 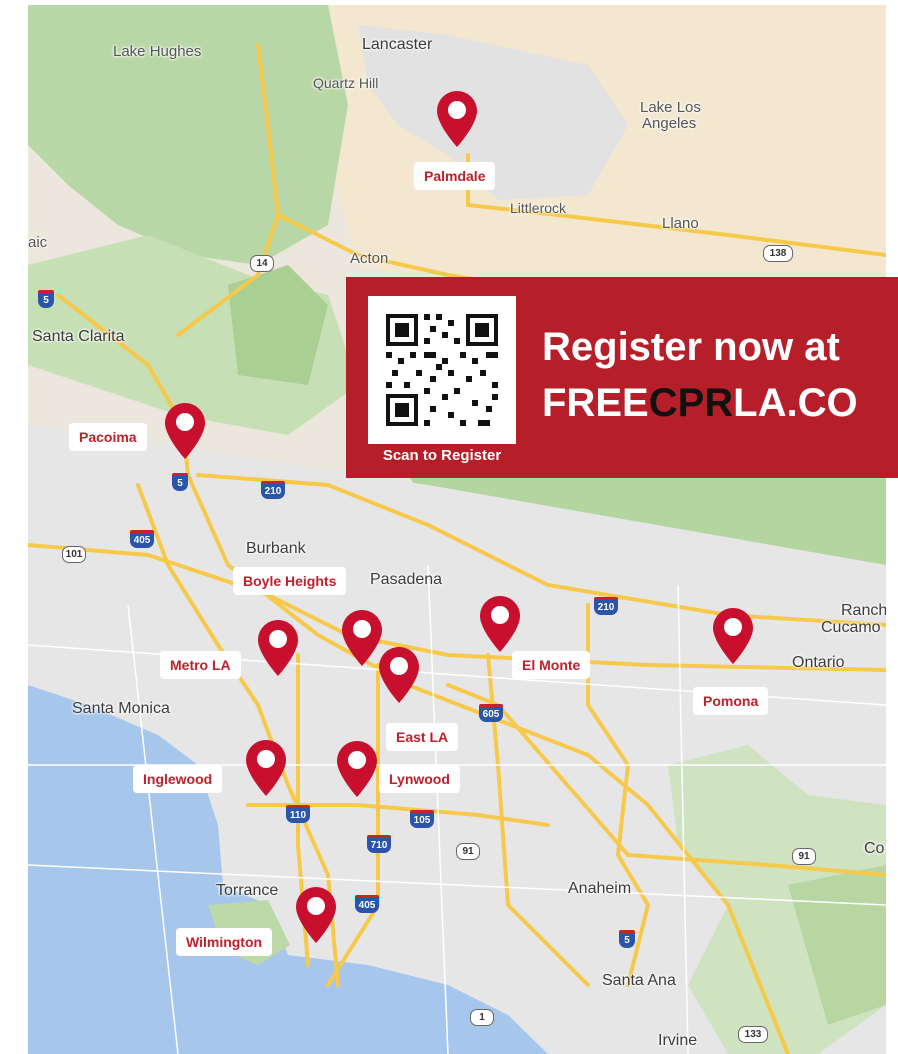 What do you see at coordinates (200, 665) in the screenshot?
I see `location-label-metro-la: Metro LA` at bounding box center [200, 665].